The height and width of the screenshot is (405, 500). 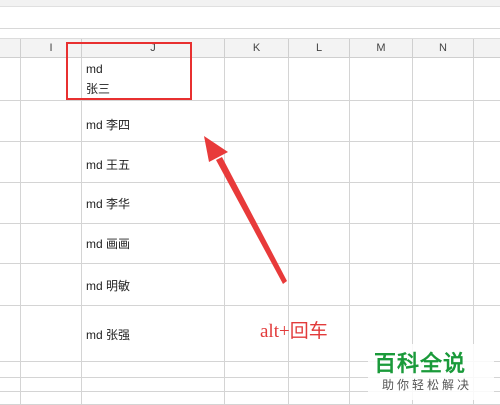 I want to click on cell-j: md 张强, so click(x=108, y=335).